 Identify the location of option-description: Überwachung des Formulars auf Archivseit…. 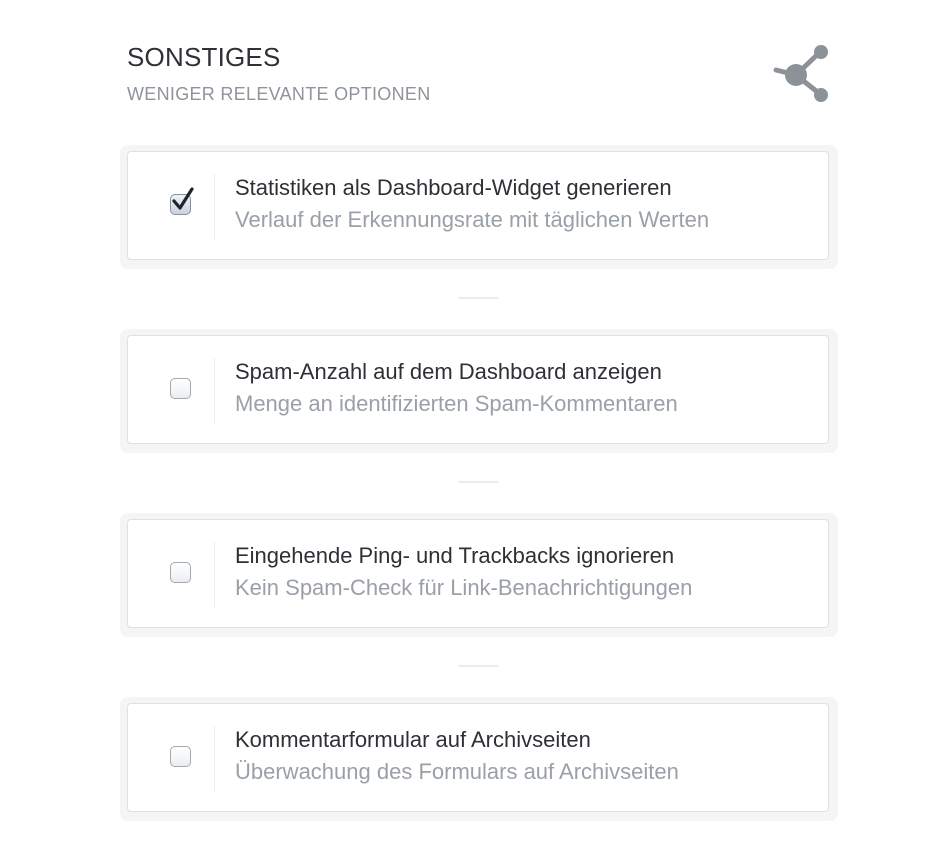
(457, 771).